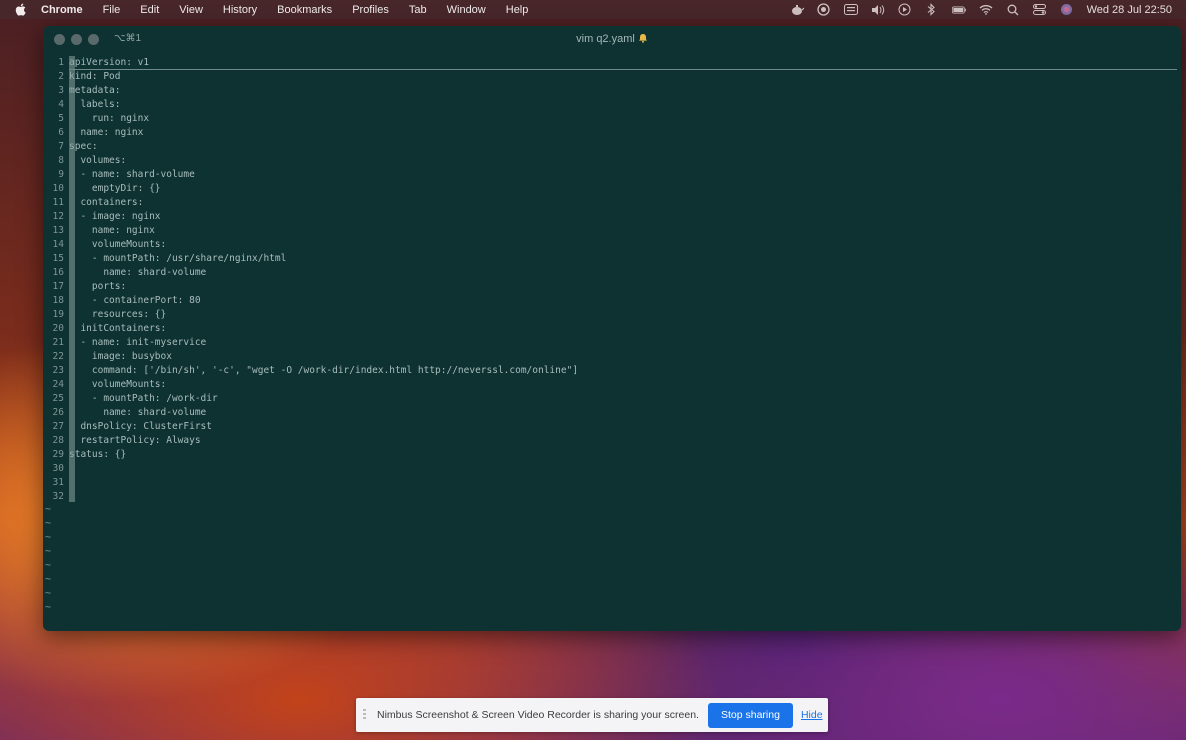 Image resolution: width=1186 pixels, height=740 pixels. I want to click on line-text: - name: shard-volume, so click(132, 174).